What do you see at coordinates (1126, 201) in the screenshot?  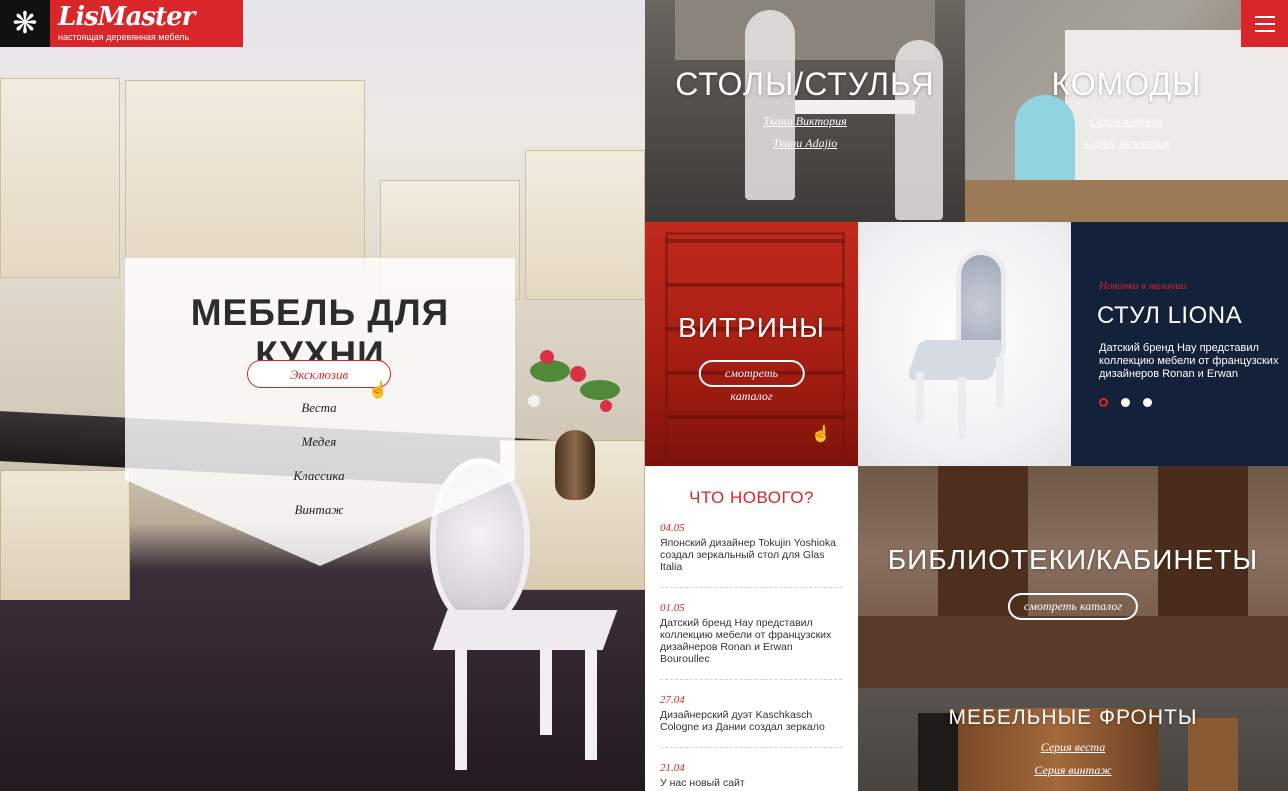 I see `floor-decor` at bounding box center [1126, 201].